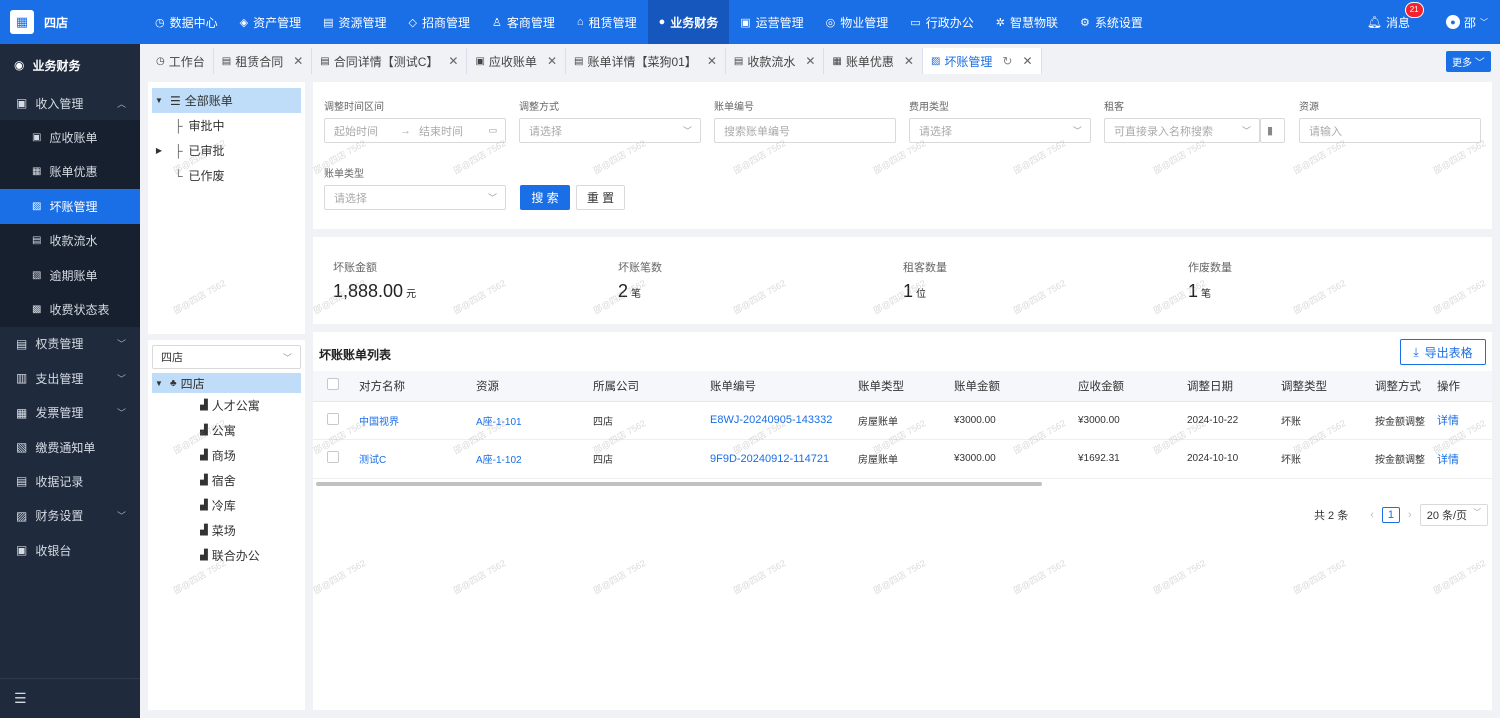 The width and height of the screenshot is (1500, 718). What do you see at coordinates (226, 455) in the screenshot?
I see `tree-node-resource-2: ▟ 商场` at bounding box center [226, 455].